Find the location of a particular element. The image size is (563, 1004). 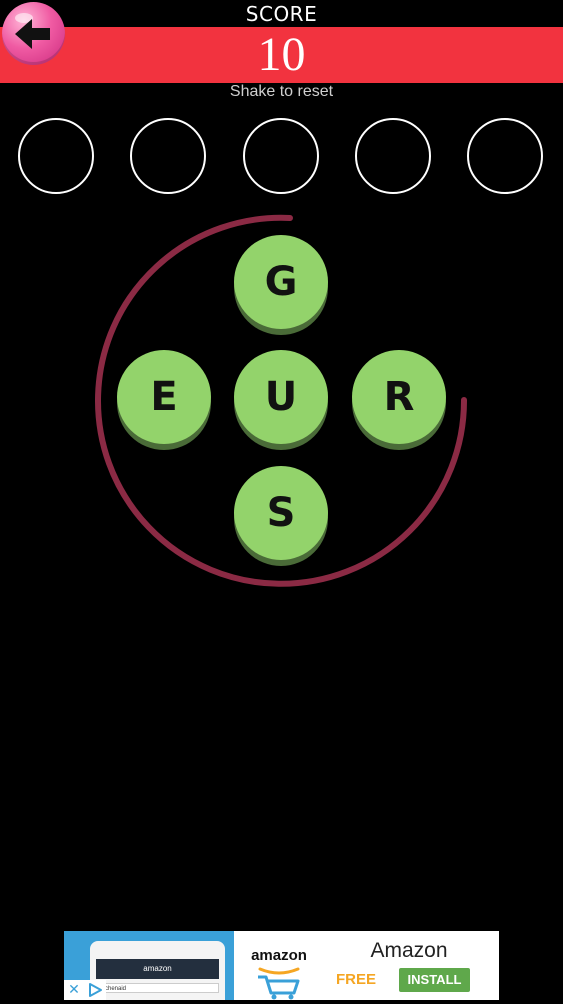

ad-install-button: INSTALL is located at coordinates (434, 980).